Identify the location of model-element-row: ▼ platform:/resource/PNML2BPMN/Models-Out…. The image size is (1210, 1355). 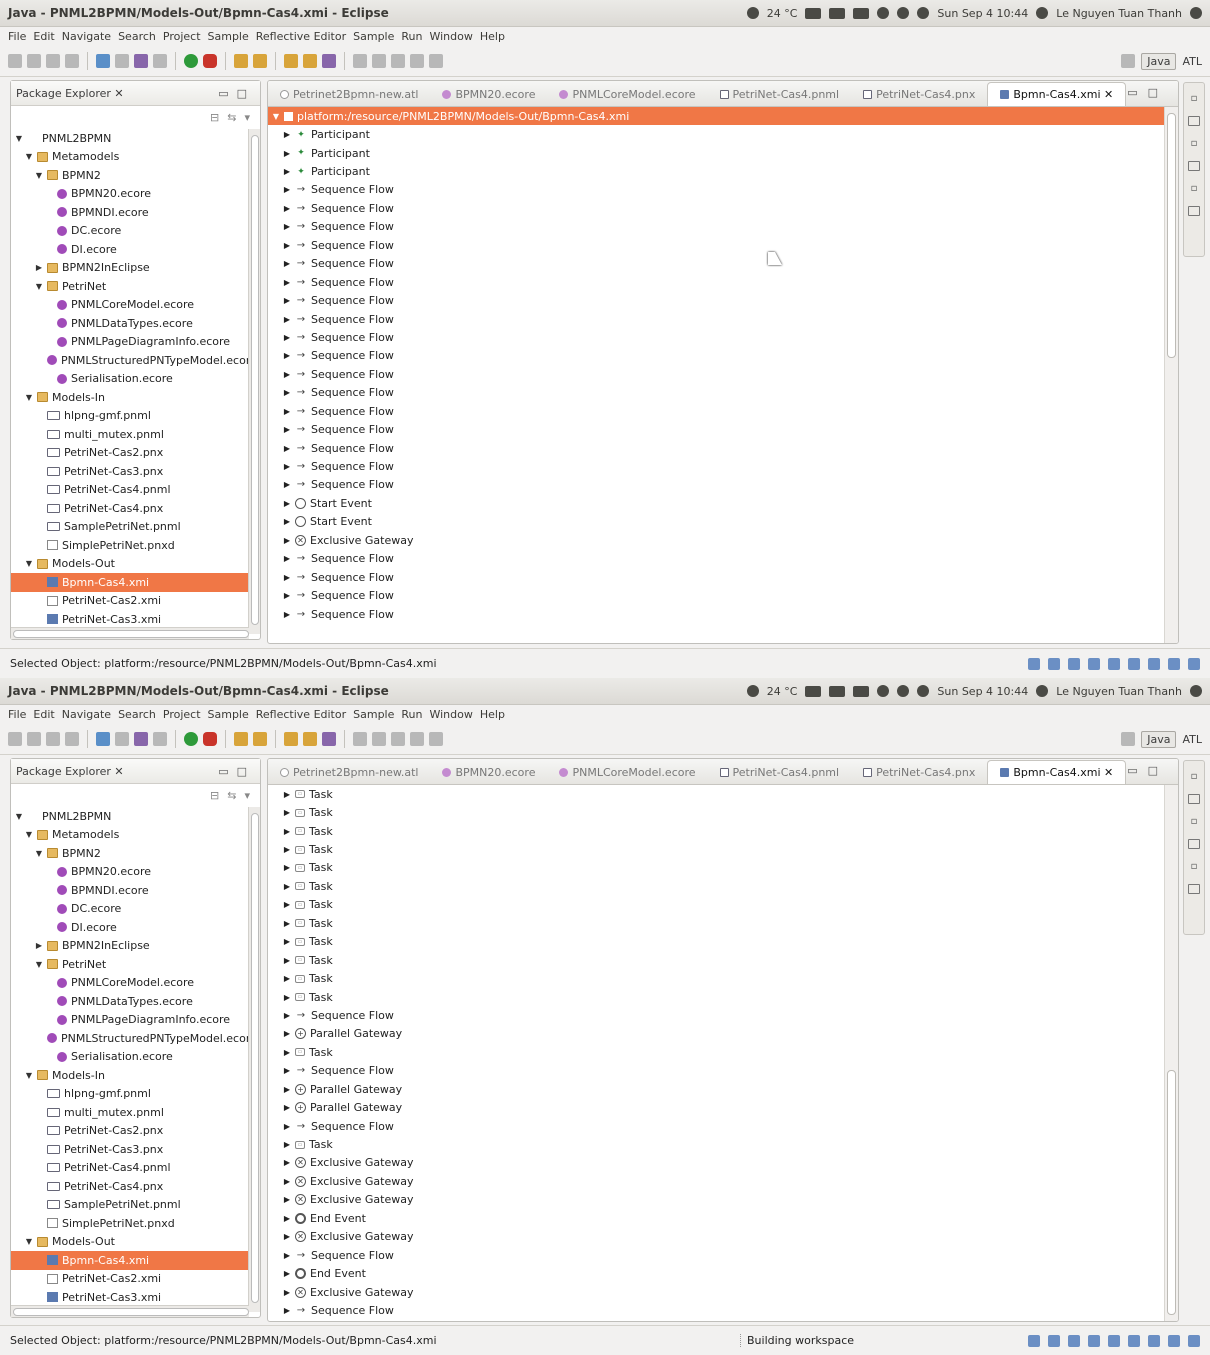
(716, 116).